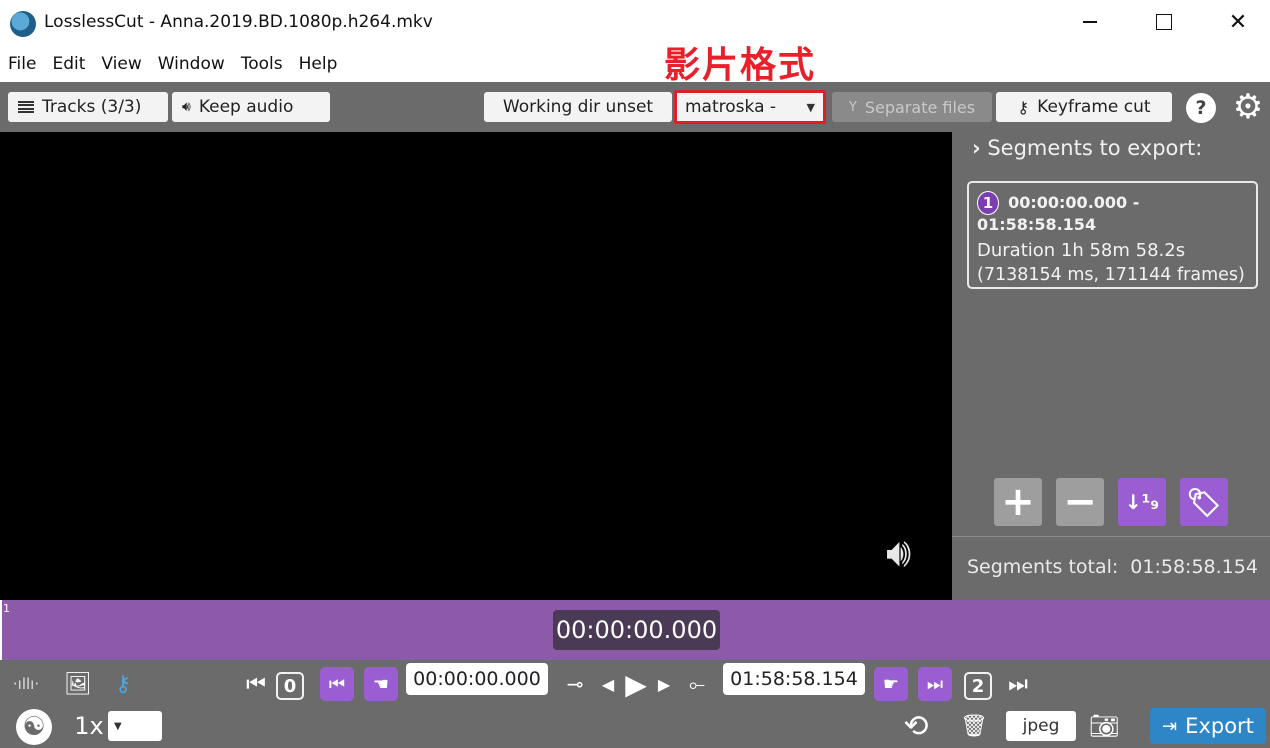 The width and height of the screenshot is (1270, 748). What do you see at coordinates (731, 107) in the screenshot?
I see `format-value: matroska -` at bounding box center [731, 107].